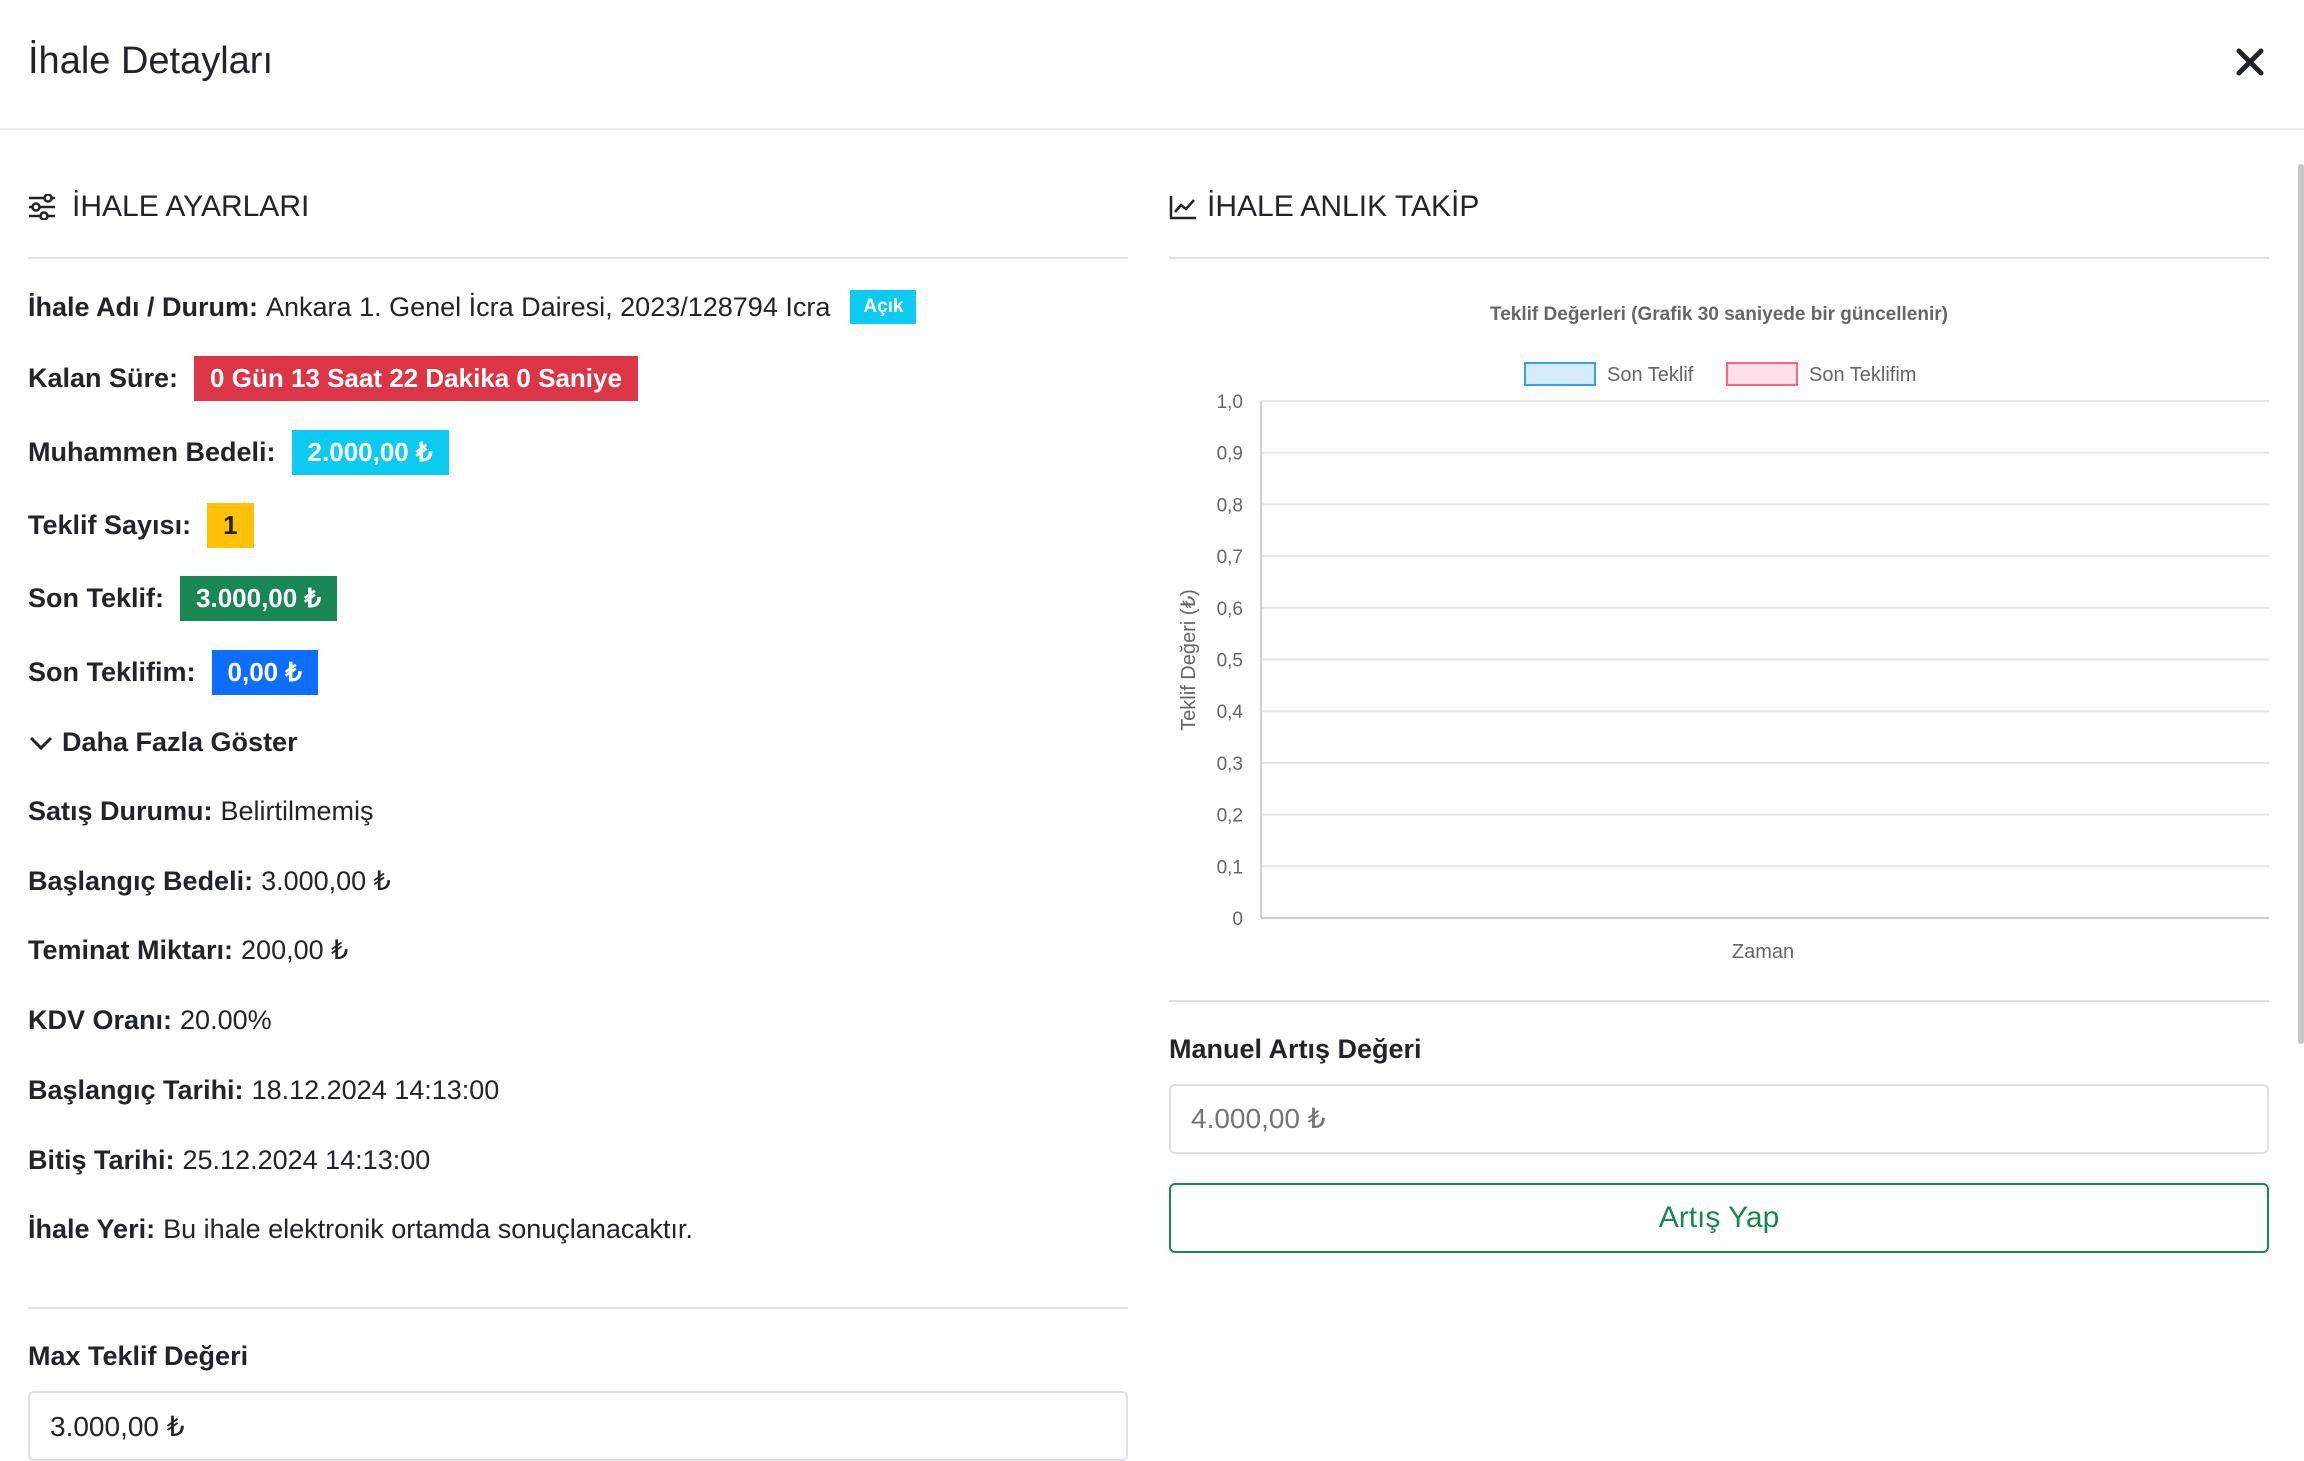 The height and width of the screenshot is (1461, 2304). I want to click on close-icon, so click(2250, 62).